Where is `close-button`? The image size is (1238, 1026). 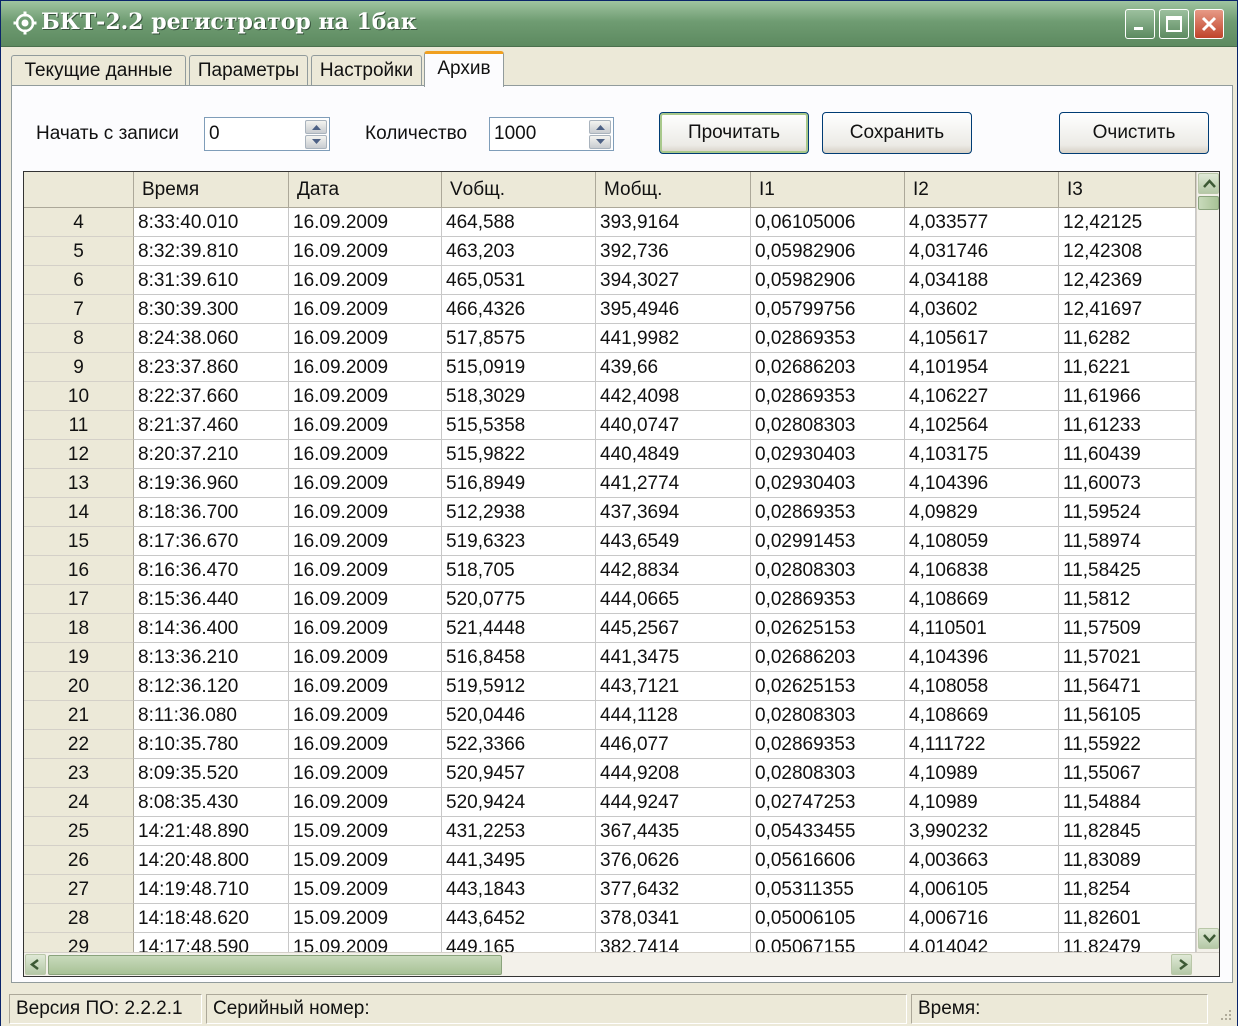 close-button is located at coordinates (1209, 24).